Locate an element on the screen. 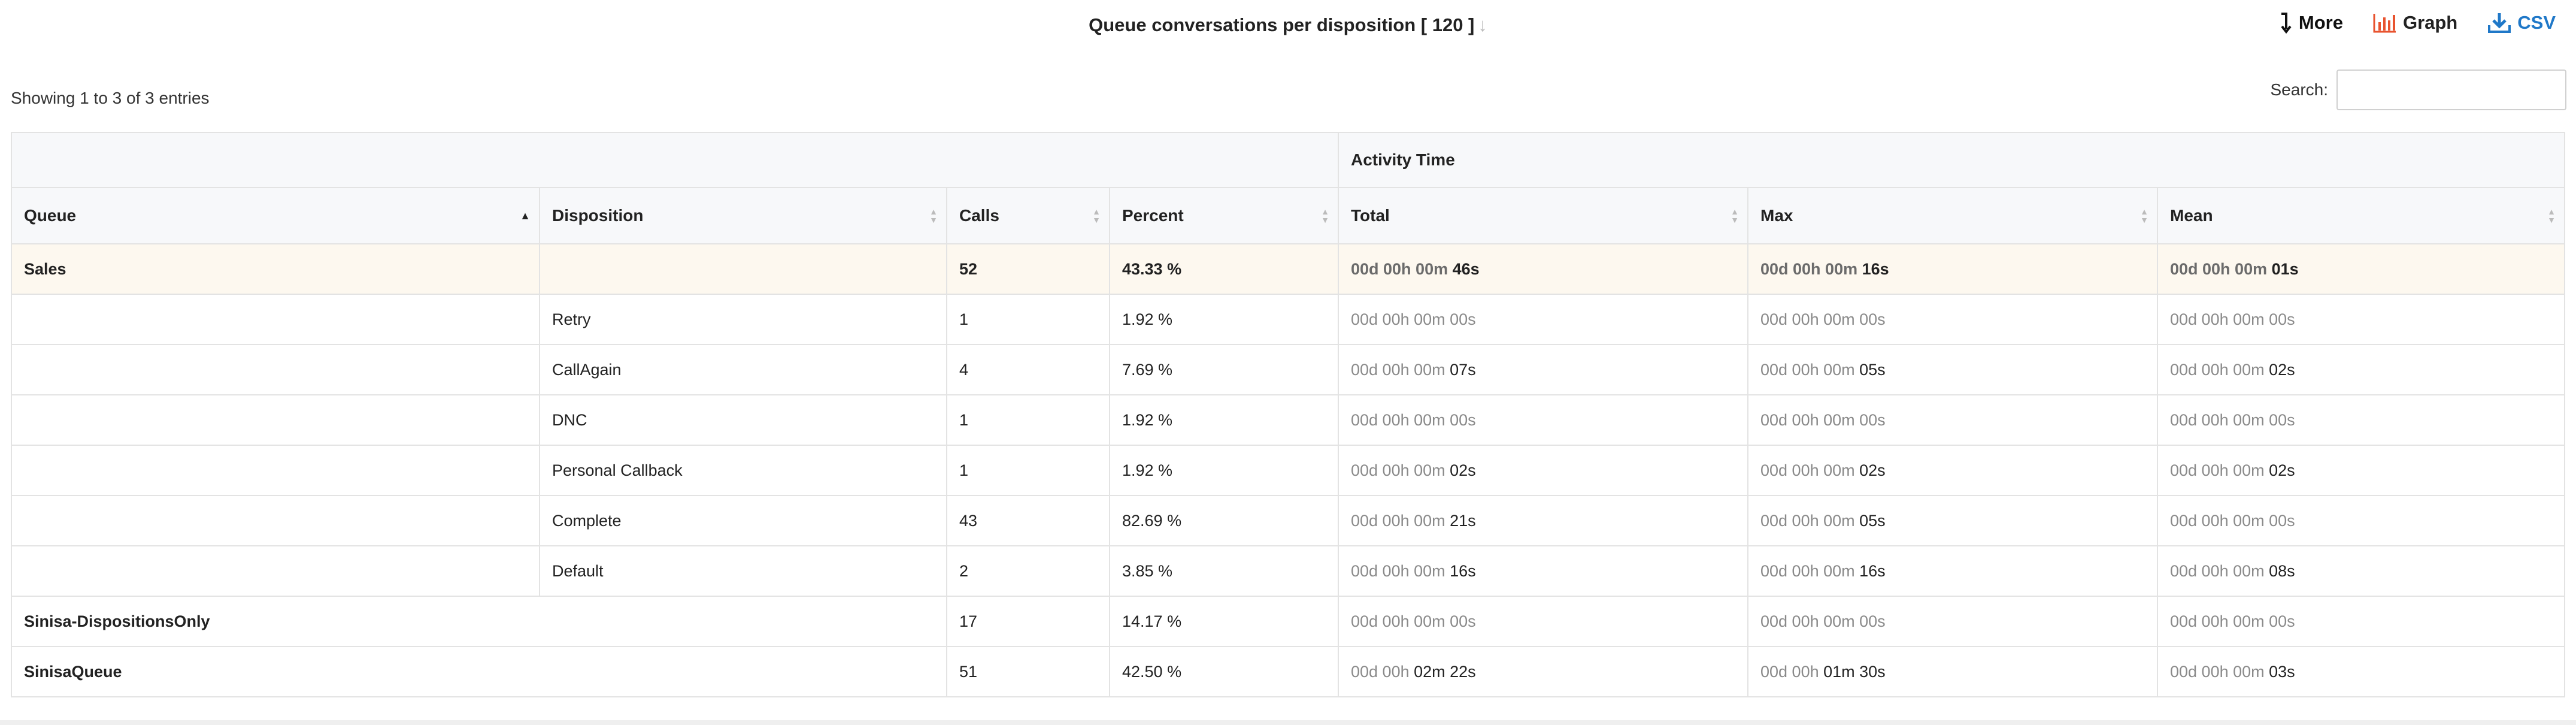 The height and width of the screenshot is (725, 2576). cell-disposition: Complete is located at coordinates (743, 520).